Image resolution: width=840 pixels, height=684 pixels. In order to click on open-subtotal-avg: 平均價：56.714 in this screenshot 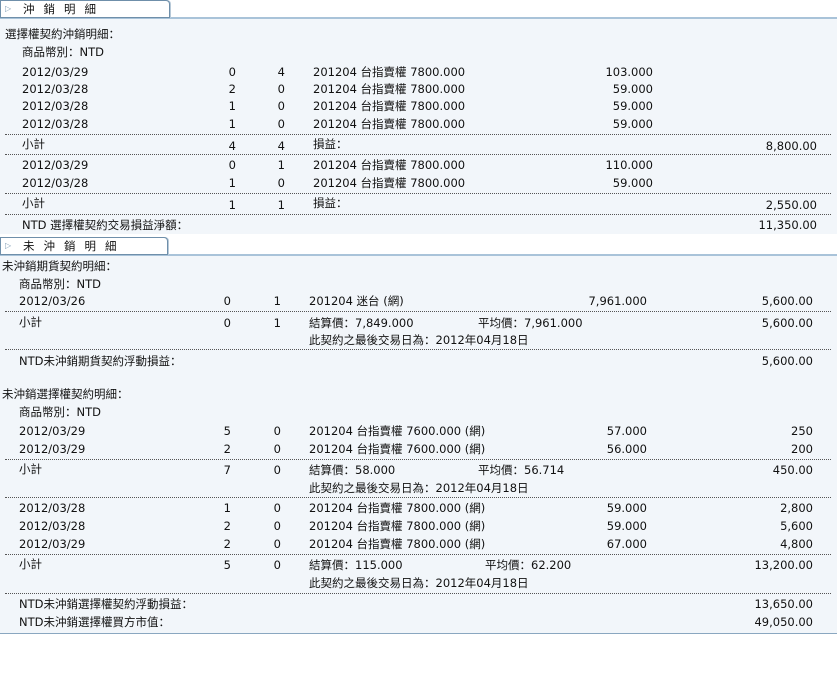, I will do `click(521, 470)`.